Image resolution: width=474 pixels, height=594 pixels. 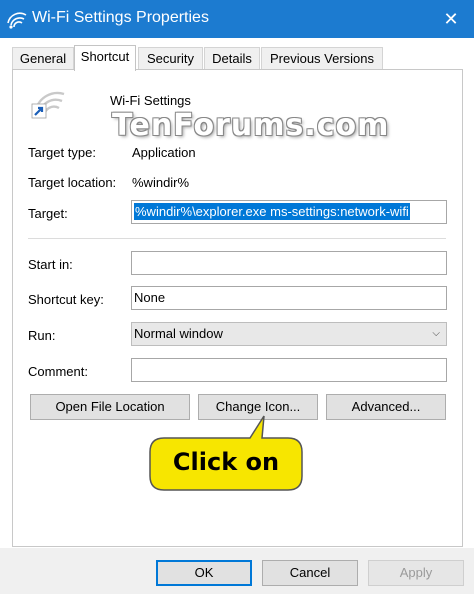 What do you see at coordinates (62, 152) in the screenshot?
I see `target-type-label: Target type:` at bounding box center [62, 152].